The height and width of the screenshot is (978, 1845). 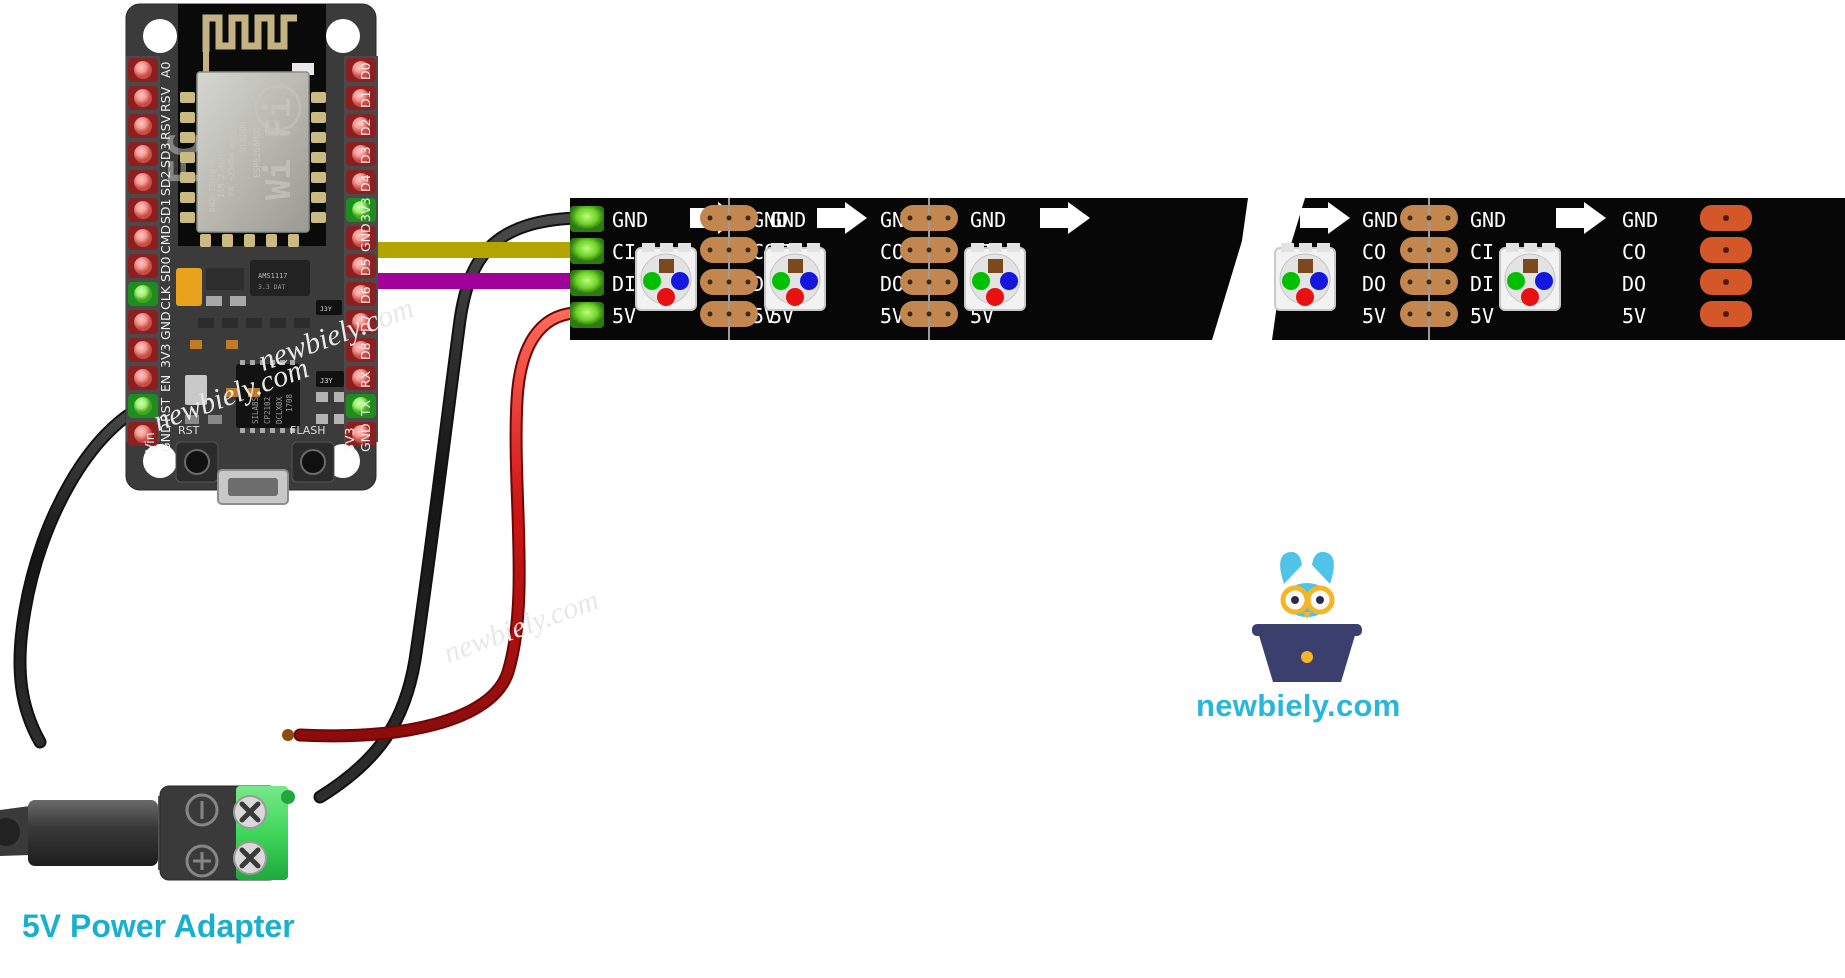 What do you see at coordinates (1298, 705) in the screenshot?
I see `brand-text: newbiely.com` at bounding box center [1298, 705].